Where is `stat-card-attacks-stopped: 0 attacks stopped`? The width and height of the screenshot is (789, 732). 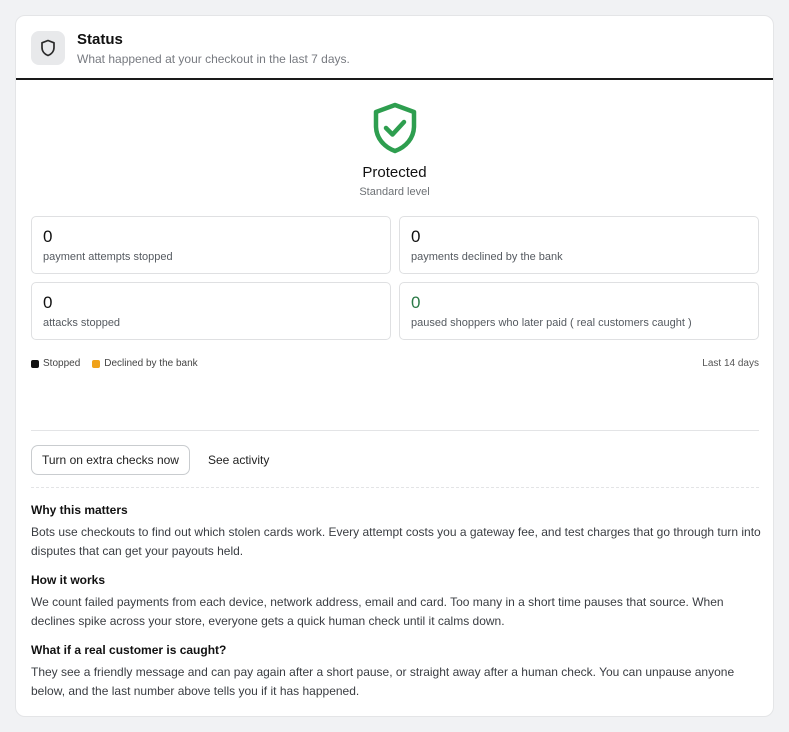 stat-card-attacks-stopped: 0 attacks stopped is located at coordinates (211, 311).